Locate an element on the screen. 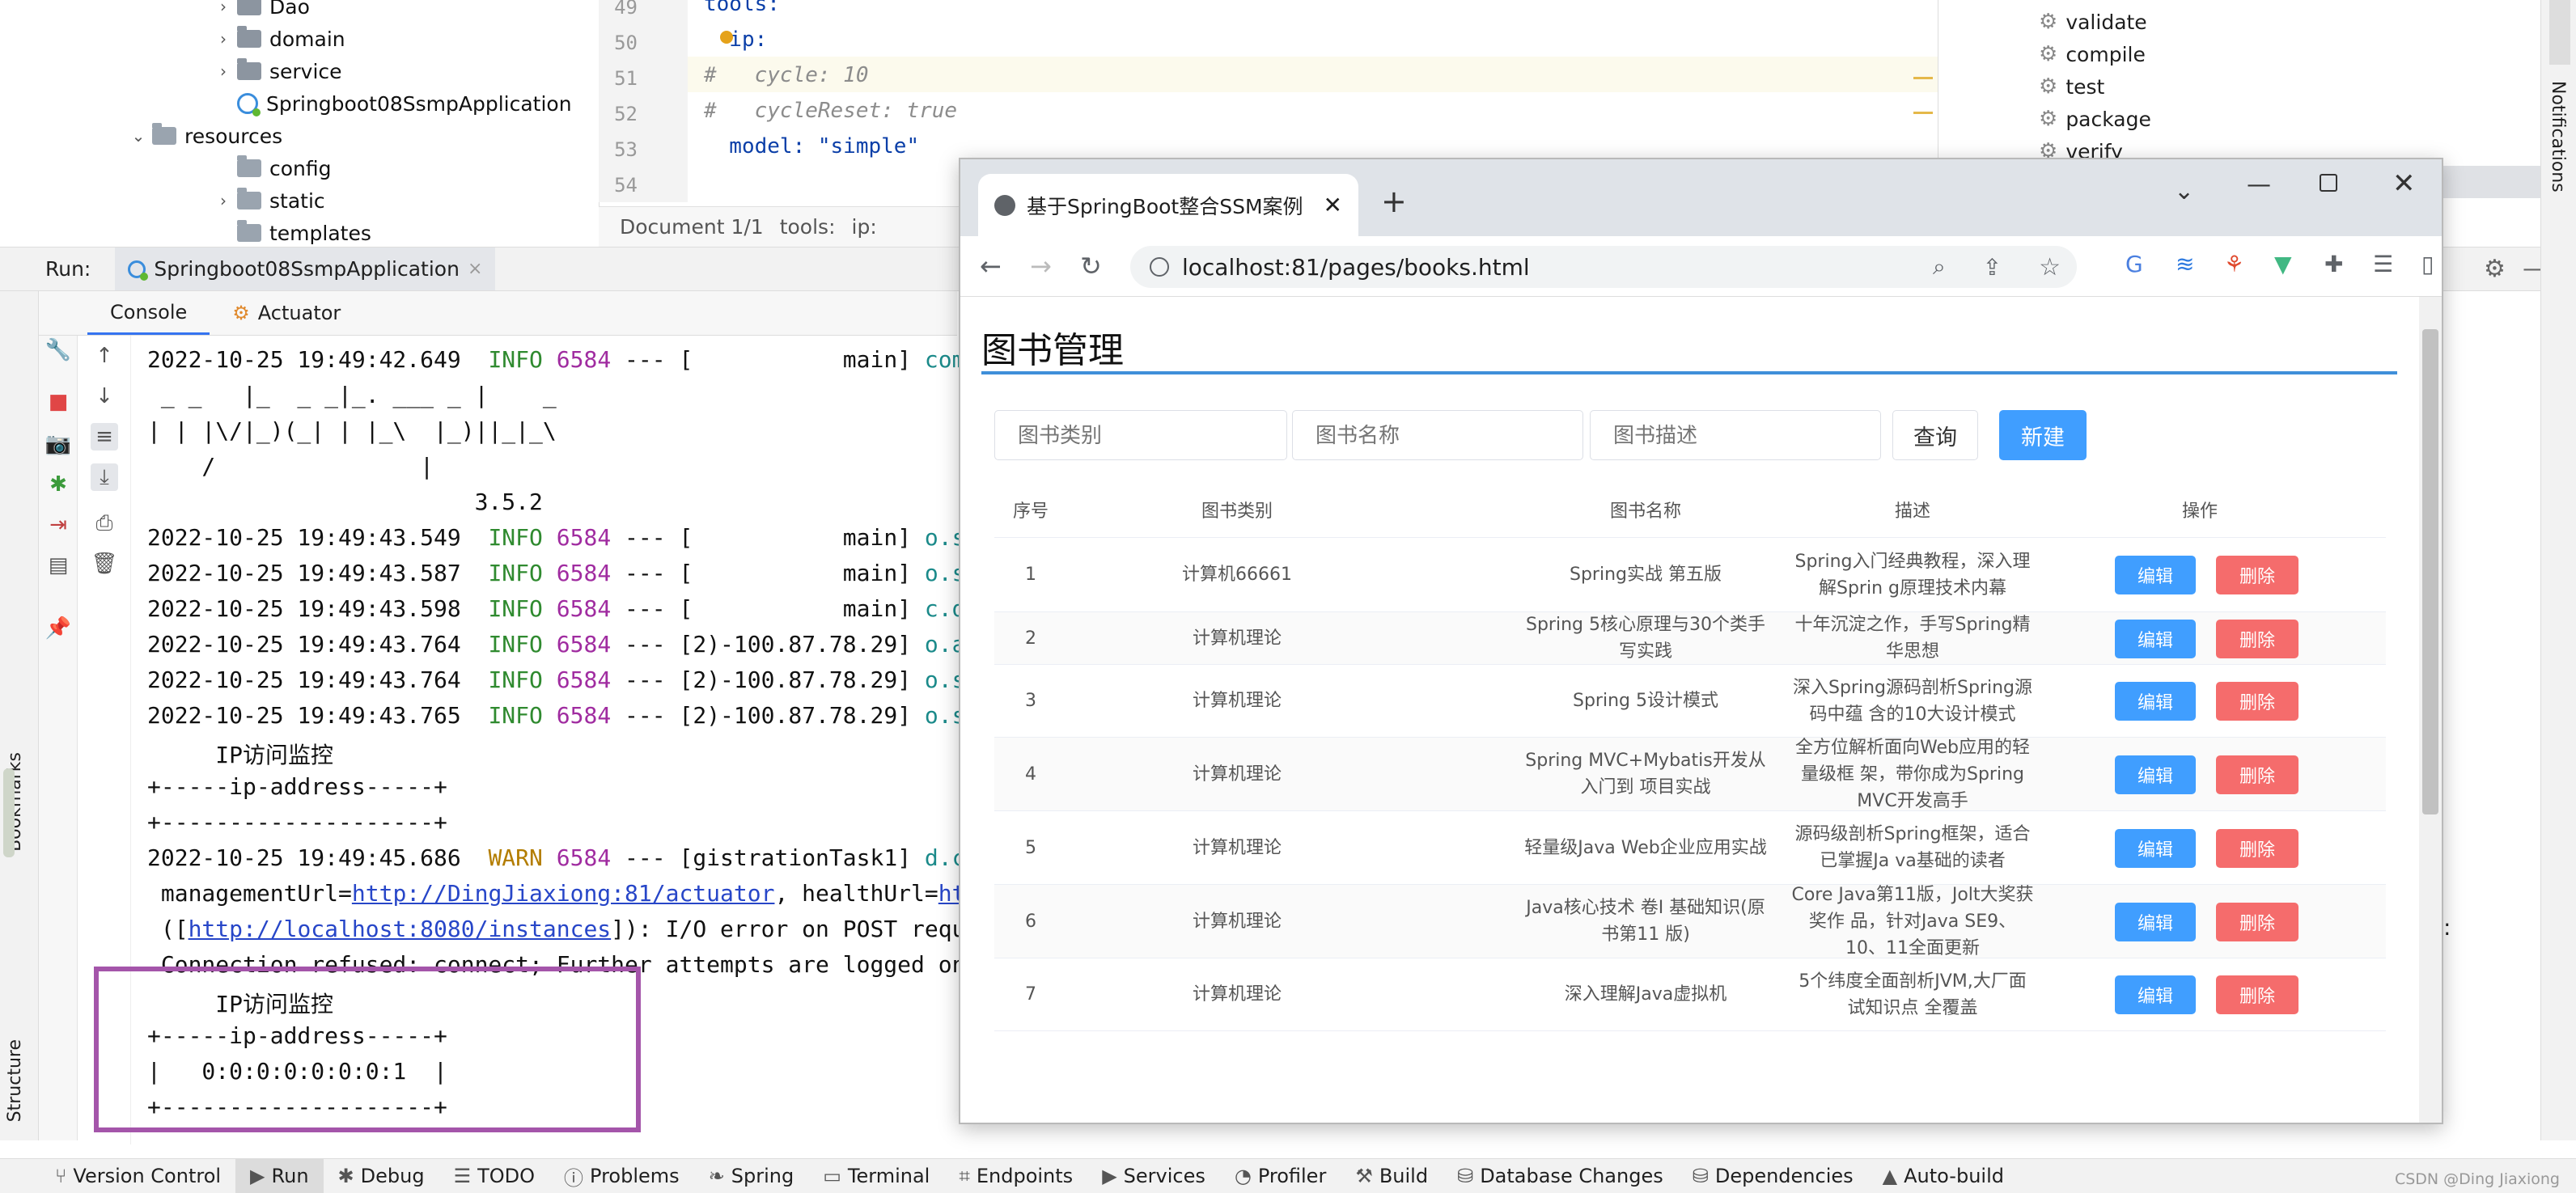 The image size is (2576, 1193). breadcrumb-doc: Document 1/1 is located at coordinates (692, 227).